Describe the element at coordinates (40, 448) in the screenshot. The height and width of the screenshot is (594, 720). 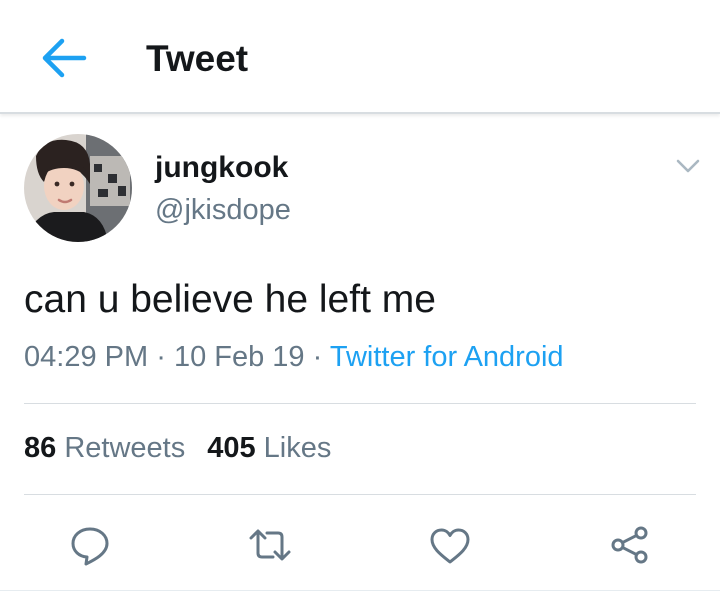
I see `retweets-count: 86` at that location.